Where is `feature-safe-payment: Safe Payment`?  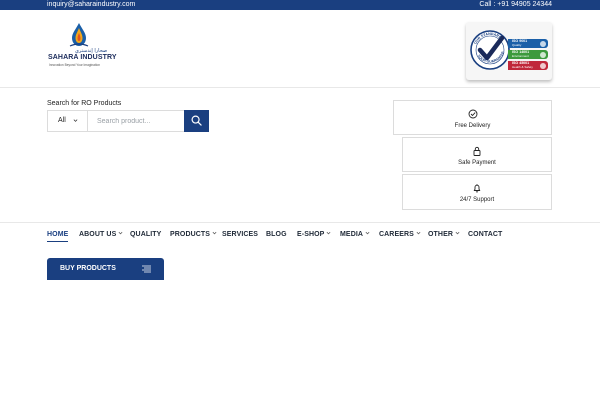
feature-safe-payment: Safe Payment is located at coordinates (477, 154).